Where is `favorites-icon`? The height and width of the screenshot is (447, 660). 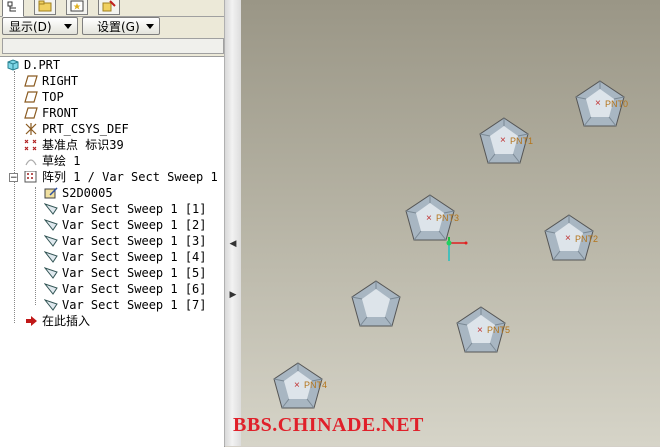
favorites-icon is located at coordinates (77, 5).